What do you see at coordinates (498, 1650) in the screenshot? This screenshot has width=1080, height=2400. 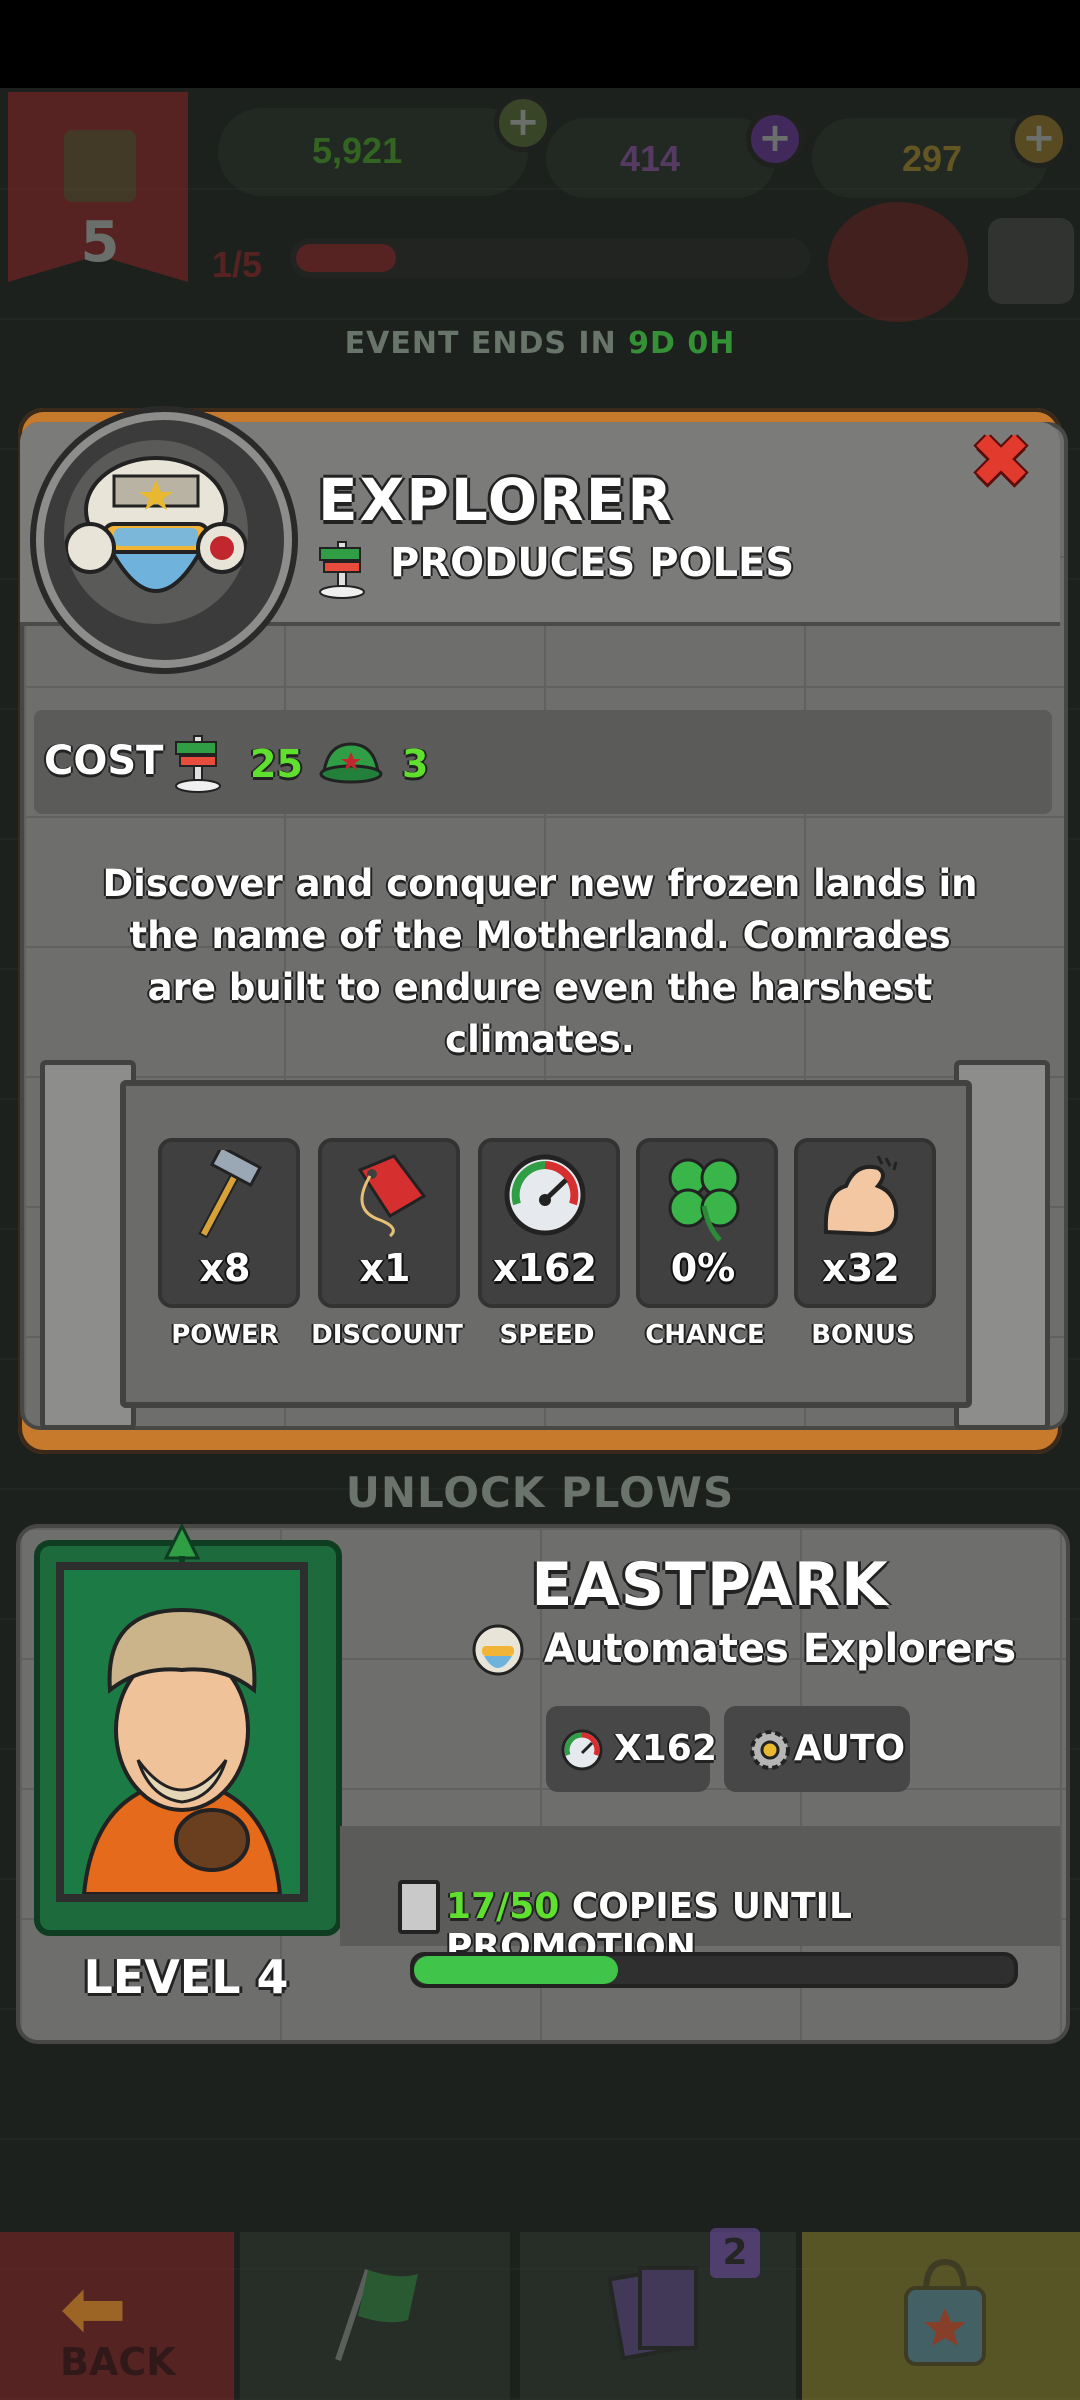 I see `explorer-small-icon` at bounding box center [498, 1650].